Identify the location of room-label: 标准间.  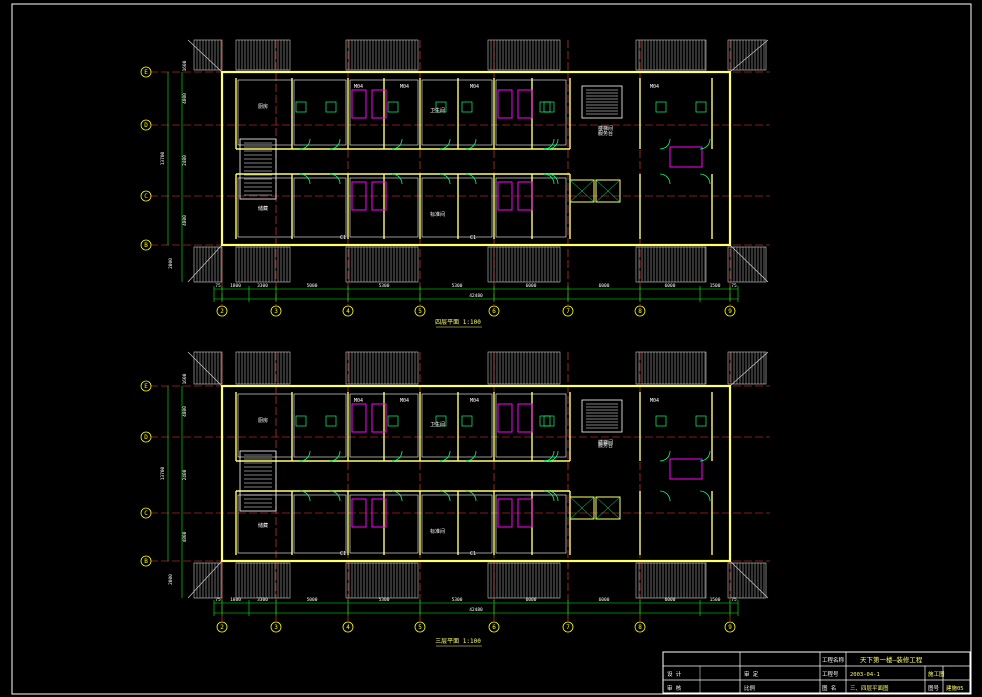
(437, 531).